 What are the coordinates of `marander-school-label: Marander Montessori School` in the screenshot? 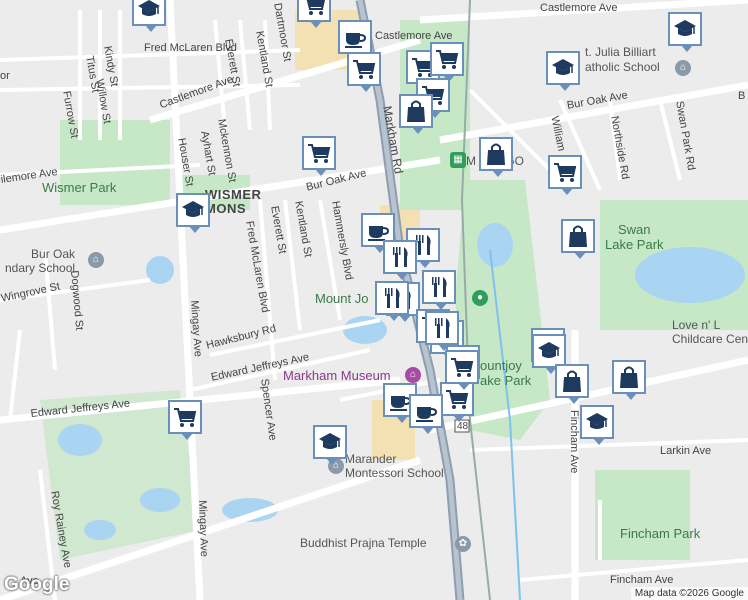 It's located at (394, 466).